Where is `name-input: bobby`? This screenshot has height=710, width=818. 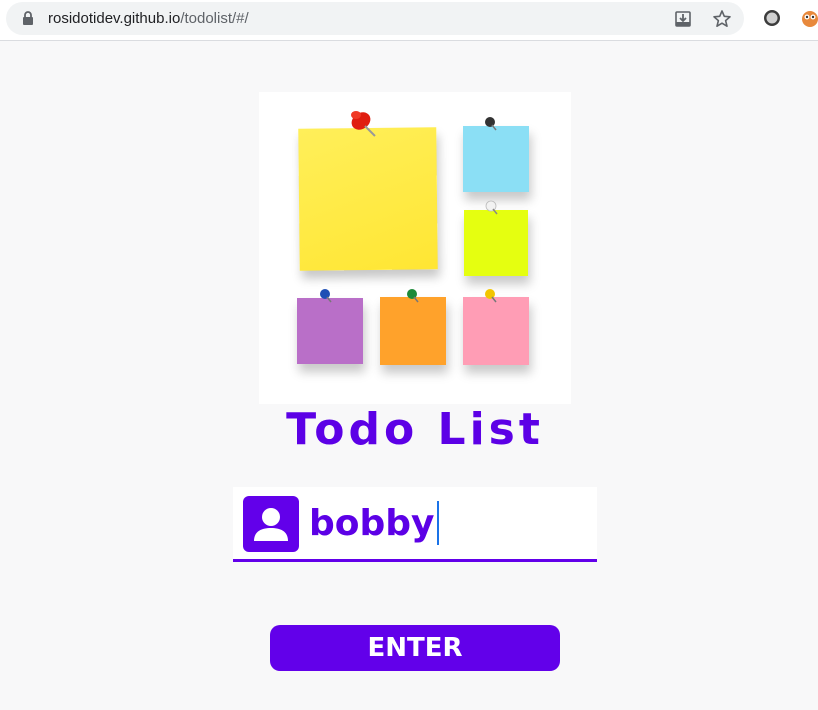
name-input: bobby is located at coordinates (449, 523).